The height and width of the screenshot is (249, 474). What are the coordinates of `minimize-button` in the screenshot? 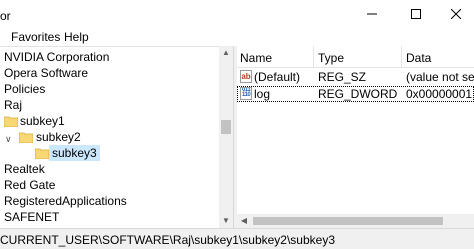 It's located at (372, 14).